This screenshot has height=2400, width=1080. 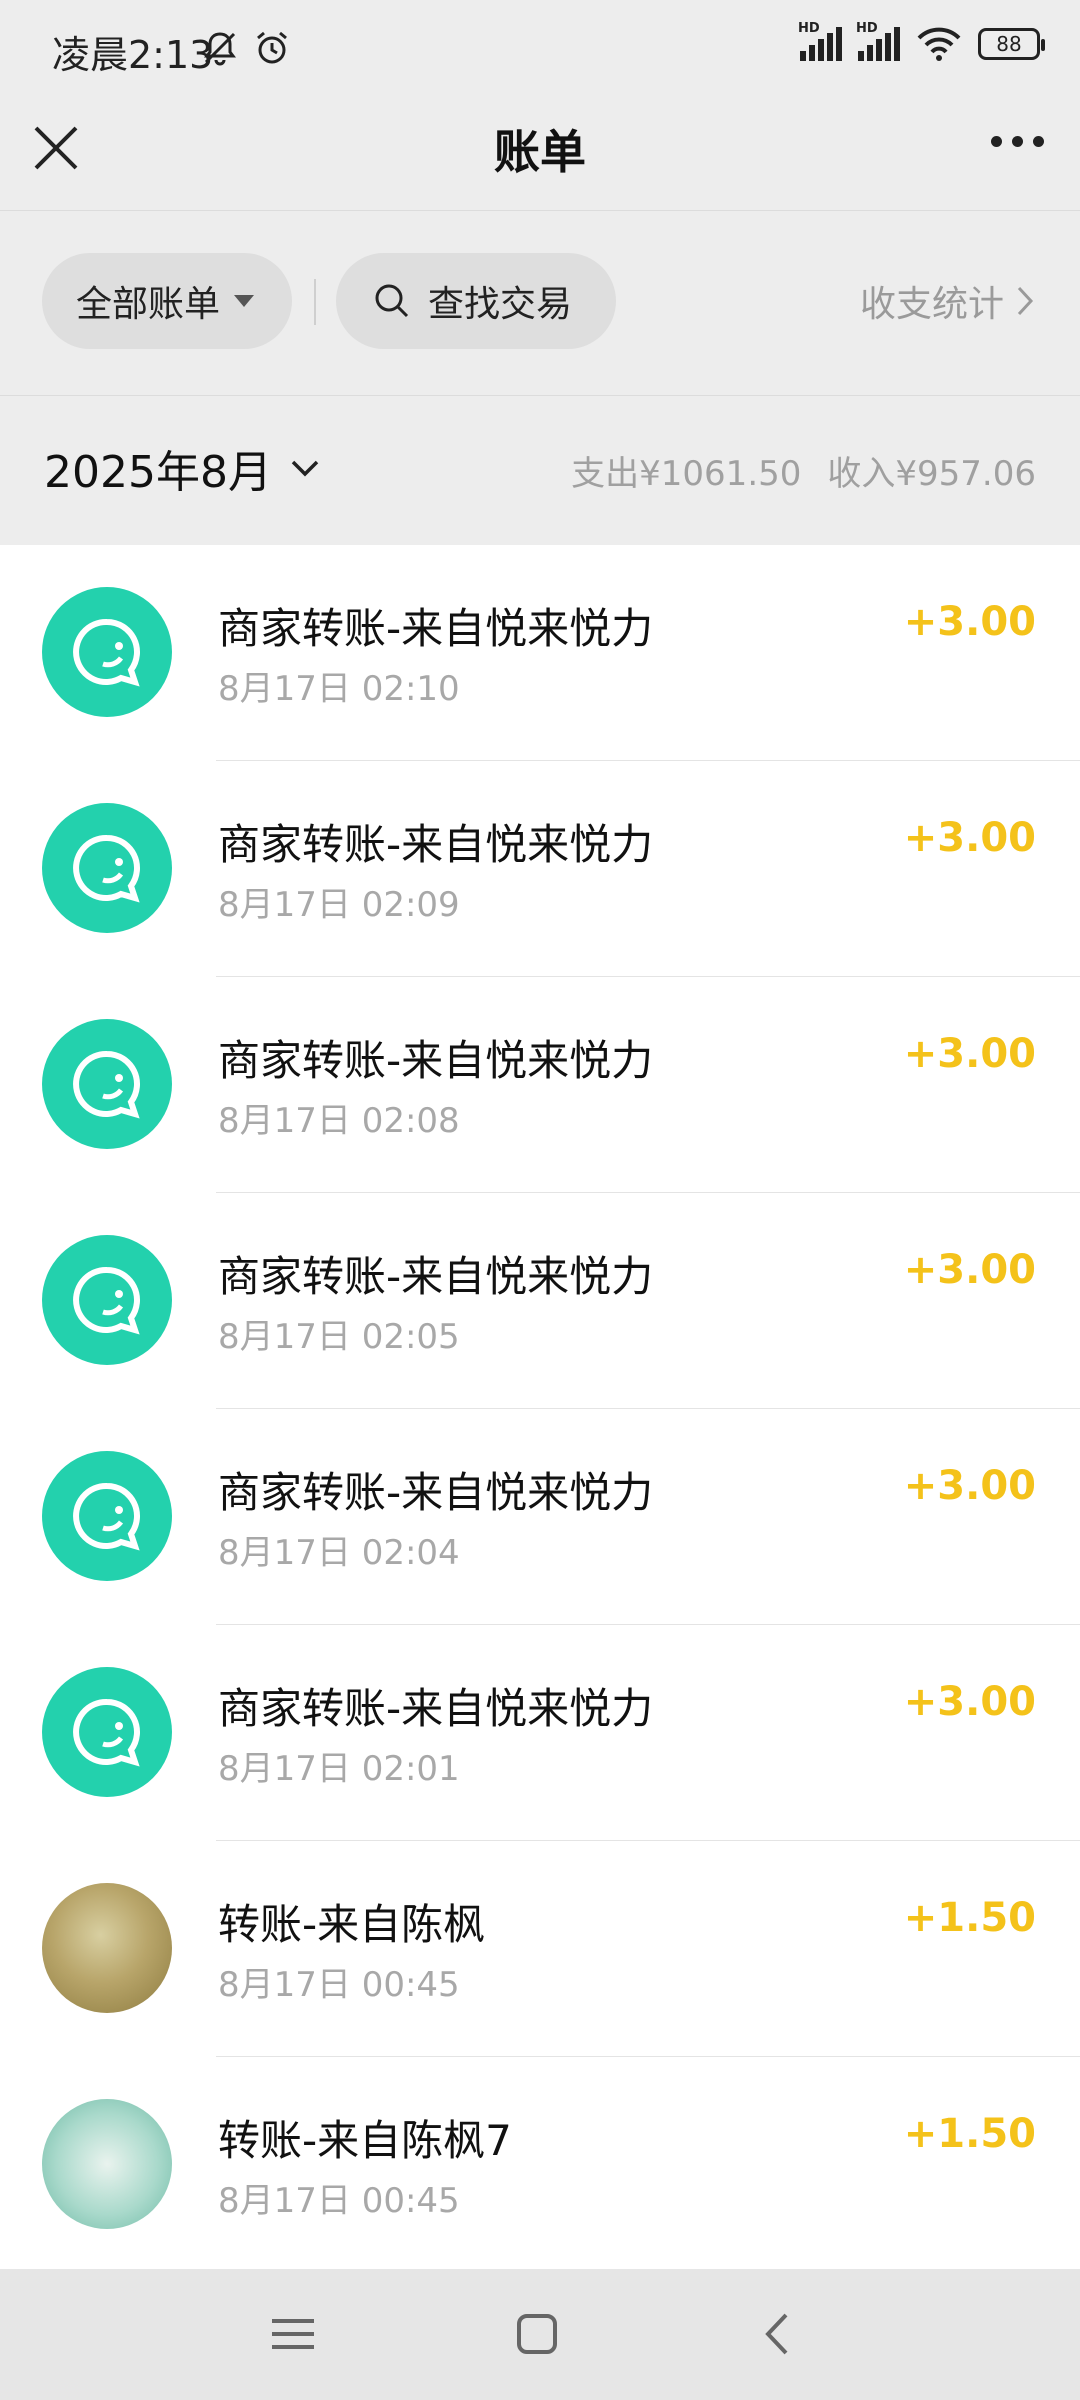 What do you see at coordinates (686, 474) in the screenshot?
I see `expense-total: 支出¥1061.50` at bounding box center [686, 474].